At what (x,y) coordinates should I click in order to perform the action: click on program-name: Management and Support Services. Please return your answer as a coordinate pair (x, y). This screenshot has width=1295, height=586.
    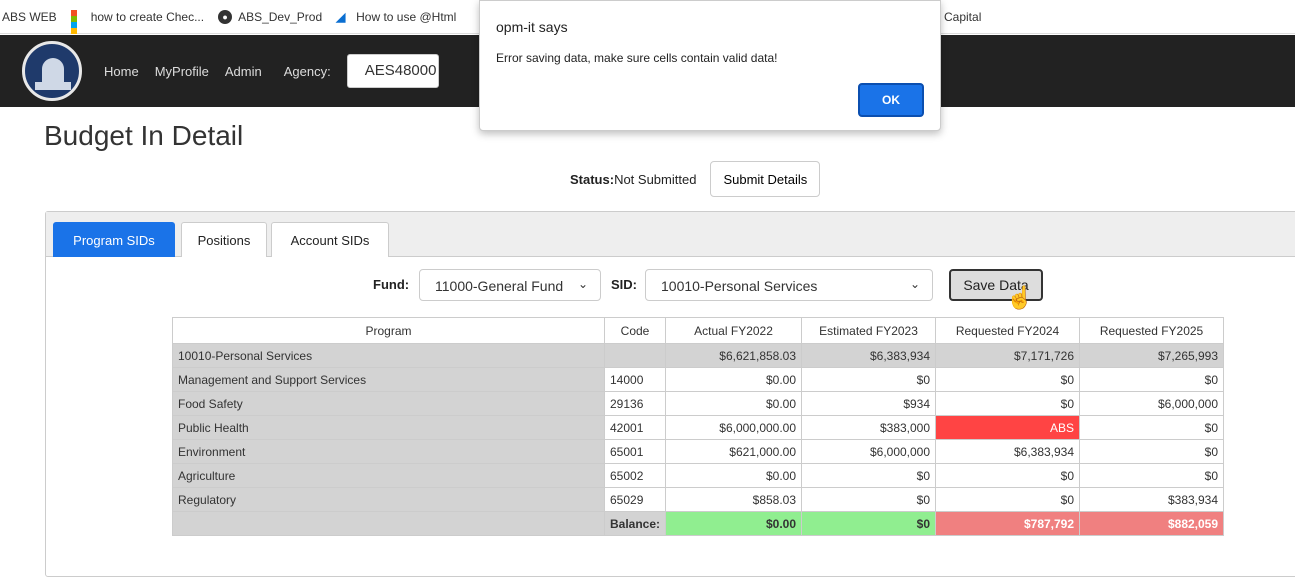
    Looking at the image, I should click on (388, 379).